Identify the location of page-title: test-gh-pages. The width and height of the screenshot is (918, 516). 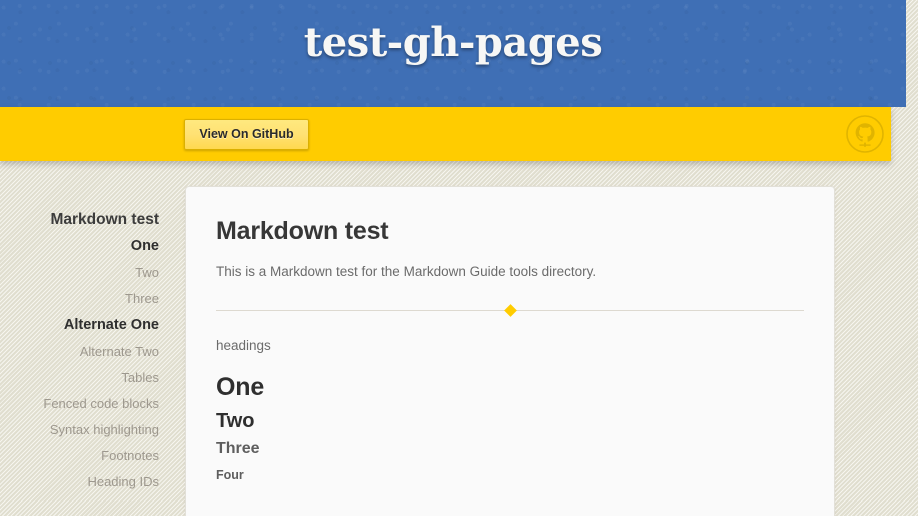
(453, 42).